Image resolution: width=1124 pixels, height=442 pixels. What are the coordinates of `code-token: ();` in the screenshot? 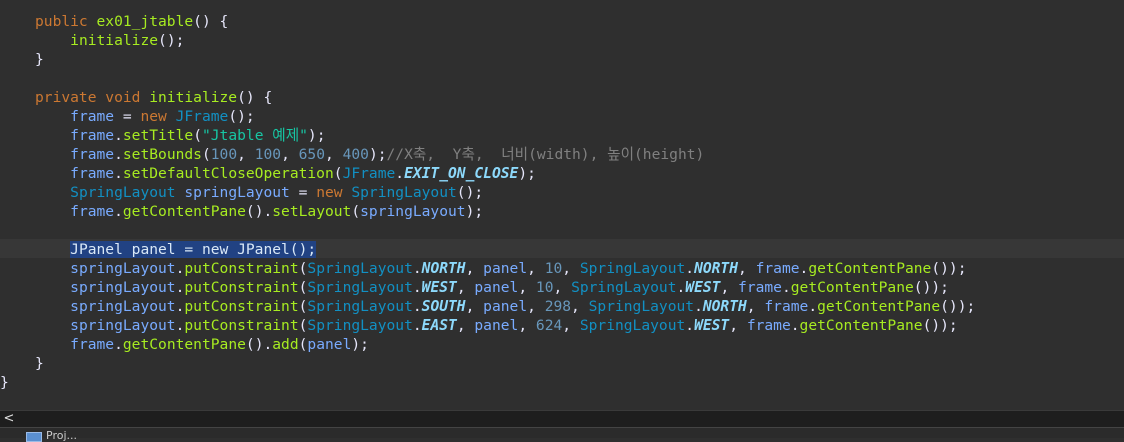 It's located at (171, 40).